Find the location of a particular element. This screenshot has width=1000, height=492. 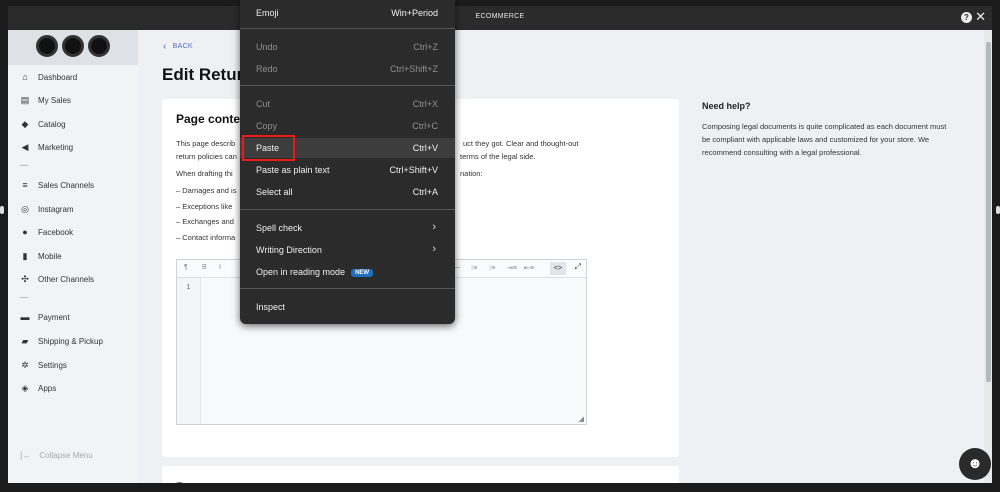

code-view-button: <> is located at coordinates (558, 268).